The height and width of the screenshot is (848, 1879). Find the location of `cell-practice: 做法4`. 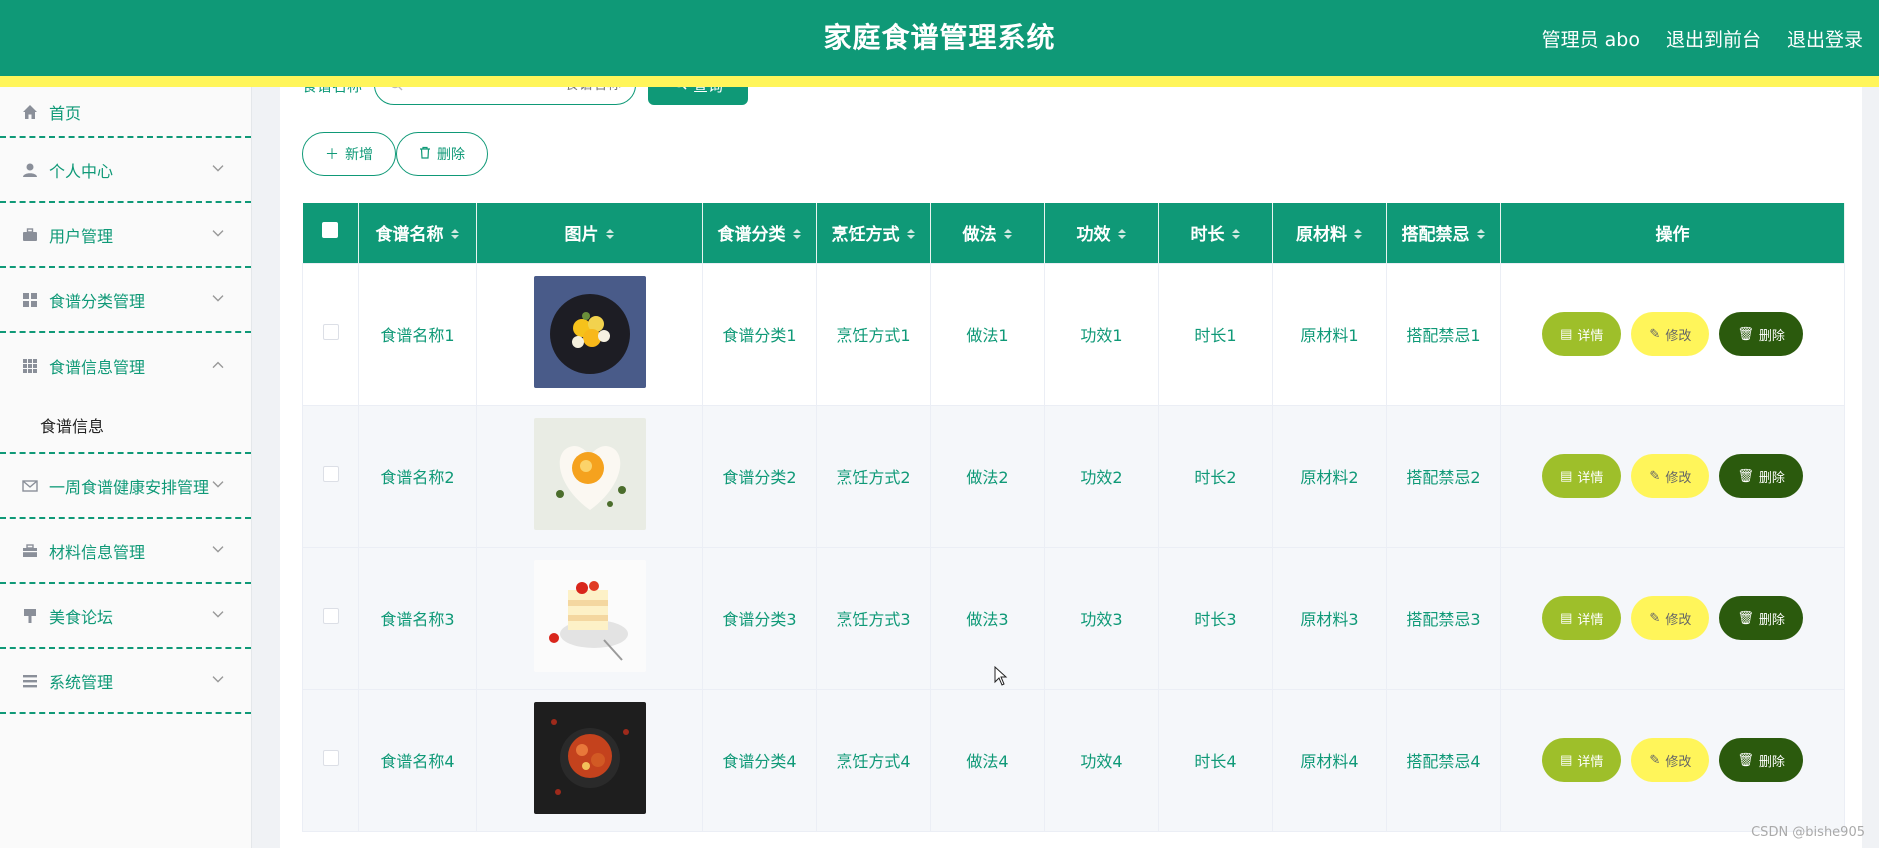

cell-practice: 做法4 is located at coordinates (987, 760).